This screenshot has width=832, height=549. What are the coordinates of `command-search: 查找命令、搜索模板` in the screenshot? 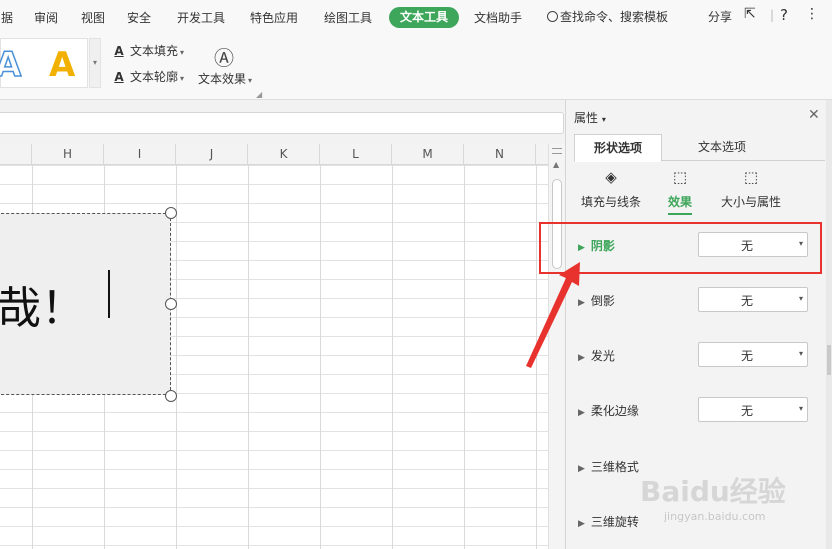 It's located at (607, 16).